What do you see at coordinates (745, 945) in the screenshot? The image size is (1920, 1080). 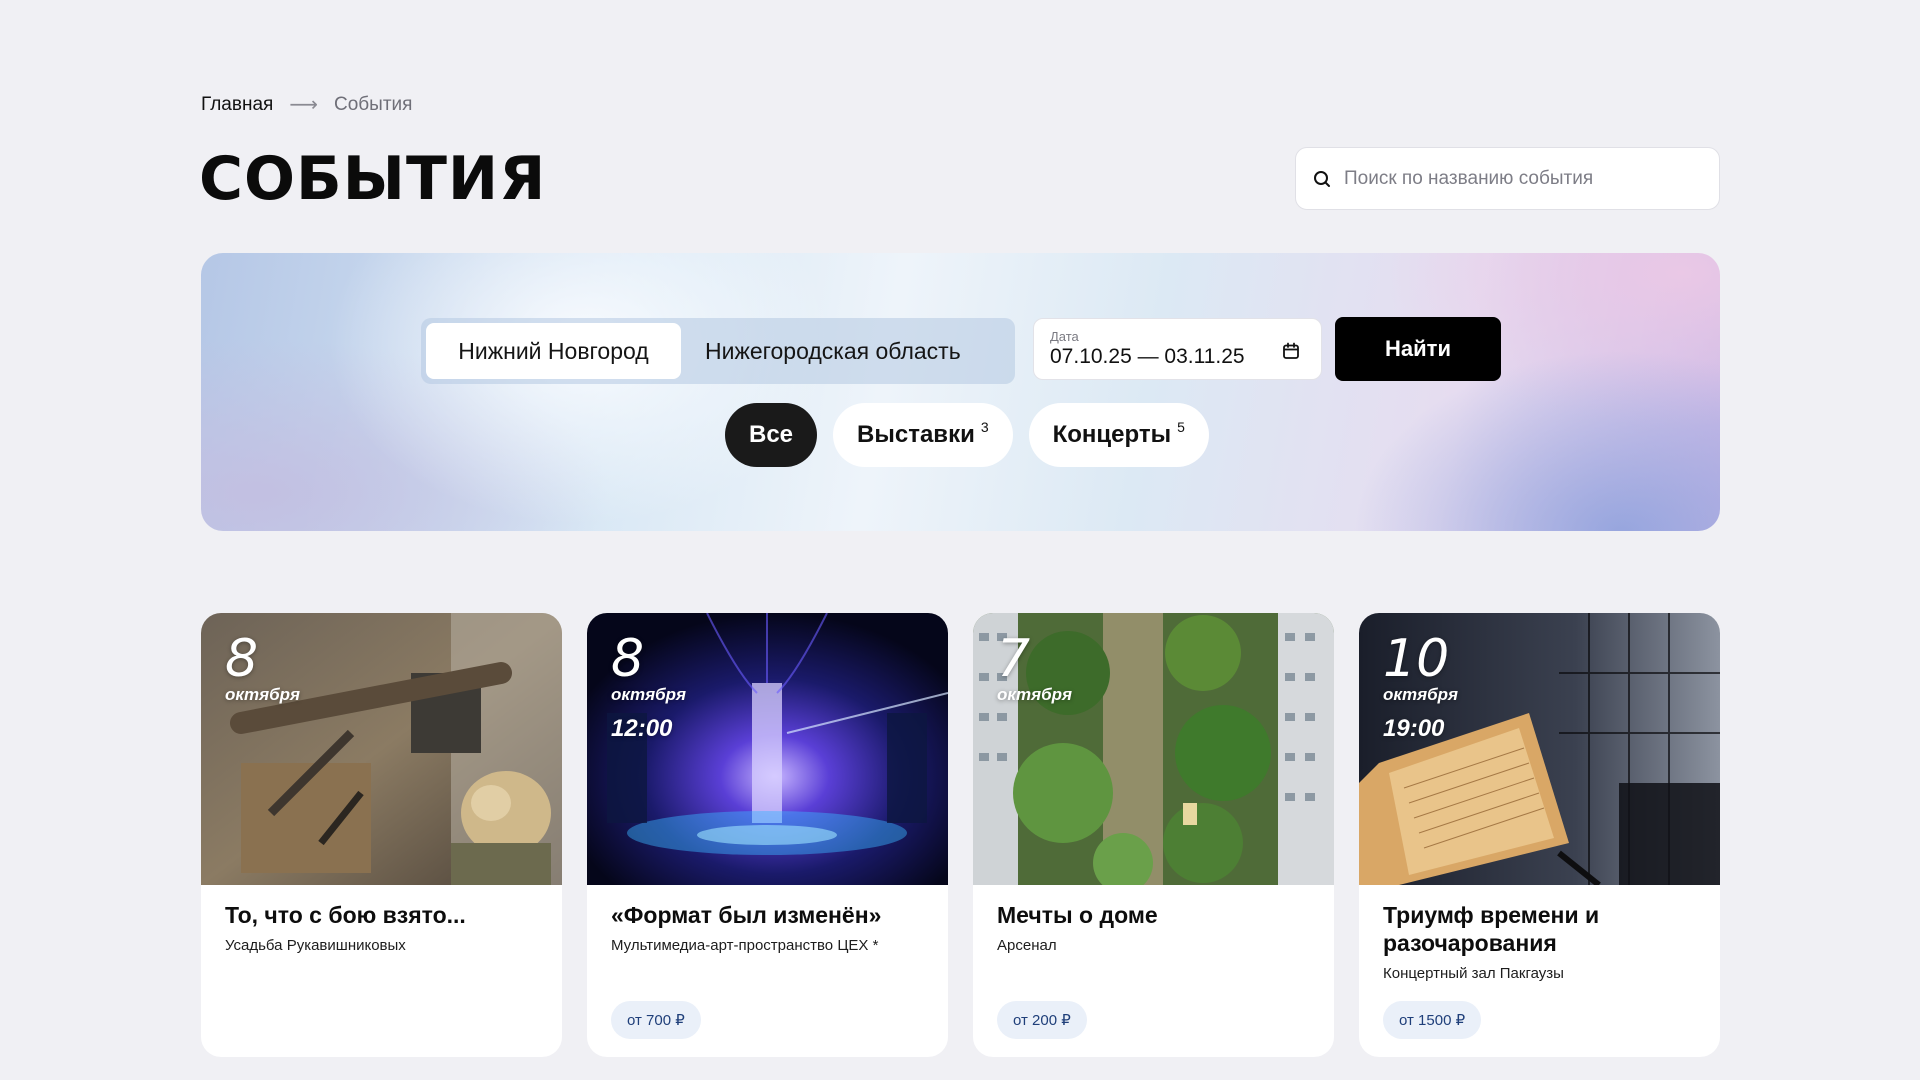 I see `event-venue: Мультимедиа-арт-пространство ЦЕХ *` at bounding box center [745, 945].